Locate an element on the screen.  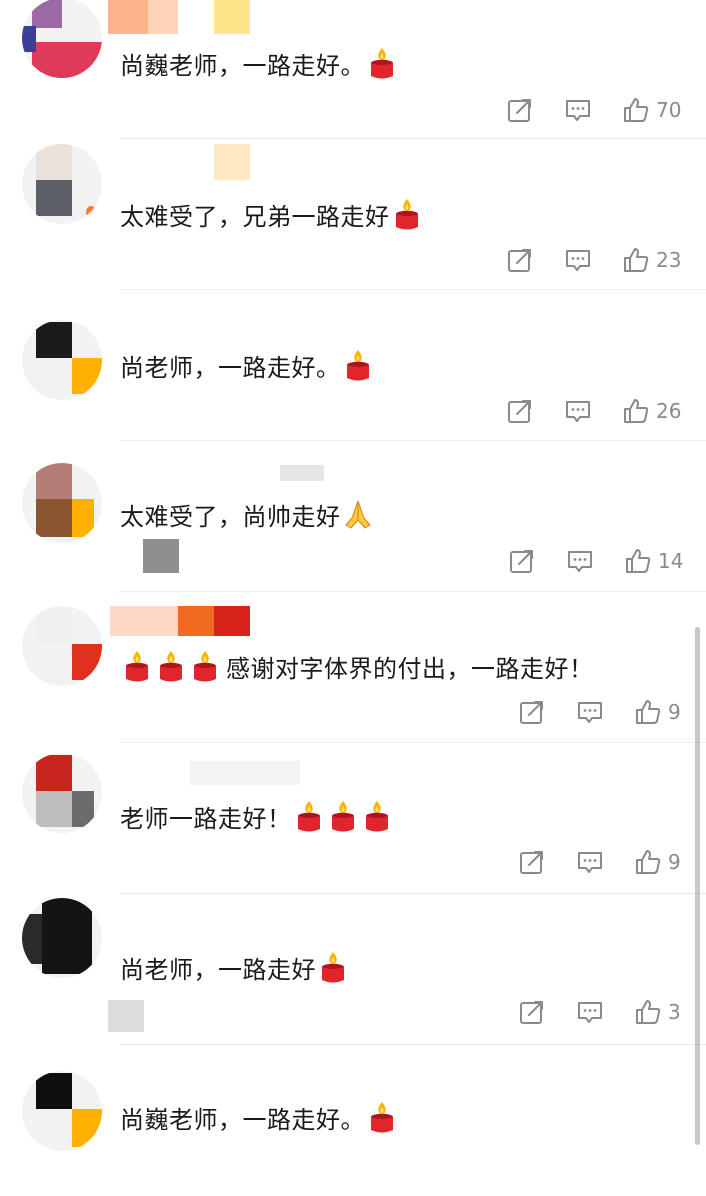
comment-text: 尚老师，一路走好 is located at coordinates (235, 967).